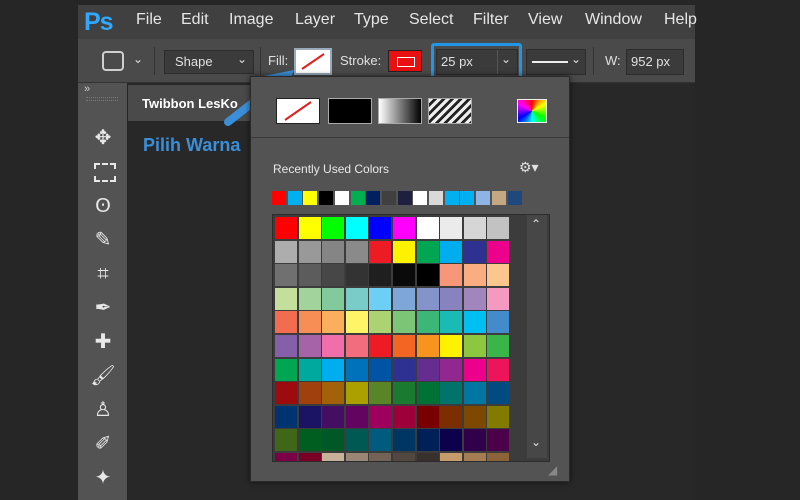 The image size is (800, 500). What do you see at coordinates (405, 61) in the screenshot?
I see `stroke-color-swatch` at bounding box center [405, 61].